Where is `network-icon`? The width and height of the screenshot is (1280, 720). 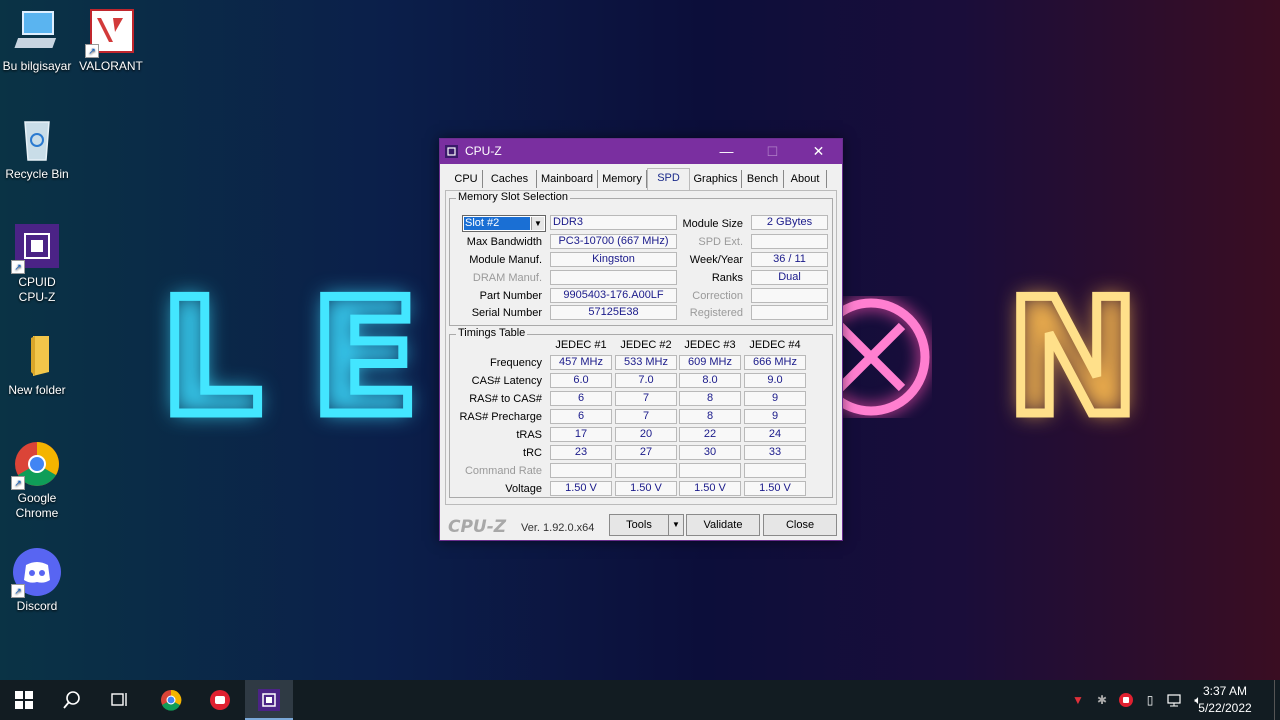 network-icon is located at coordinates (1174, 700).